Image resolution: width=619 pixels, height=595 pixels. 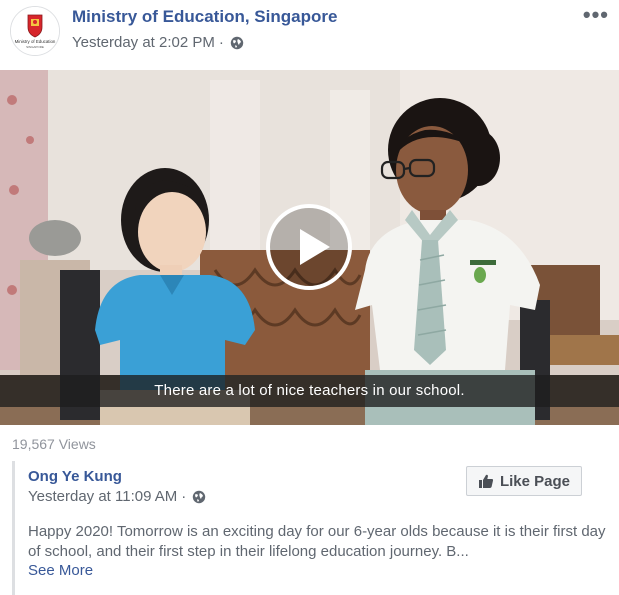 I want to click on view-count: 19,567 Views, so click(x=54, y=444).